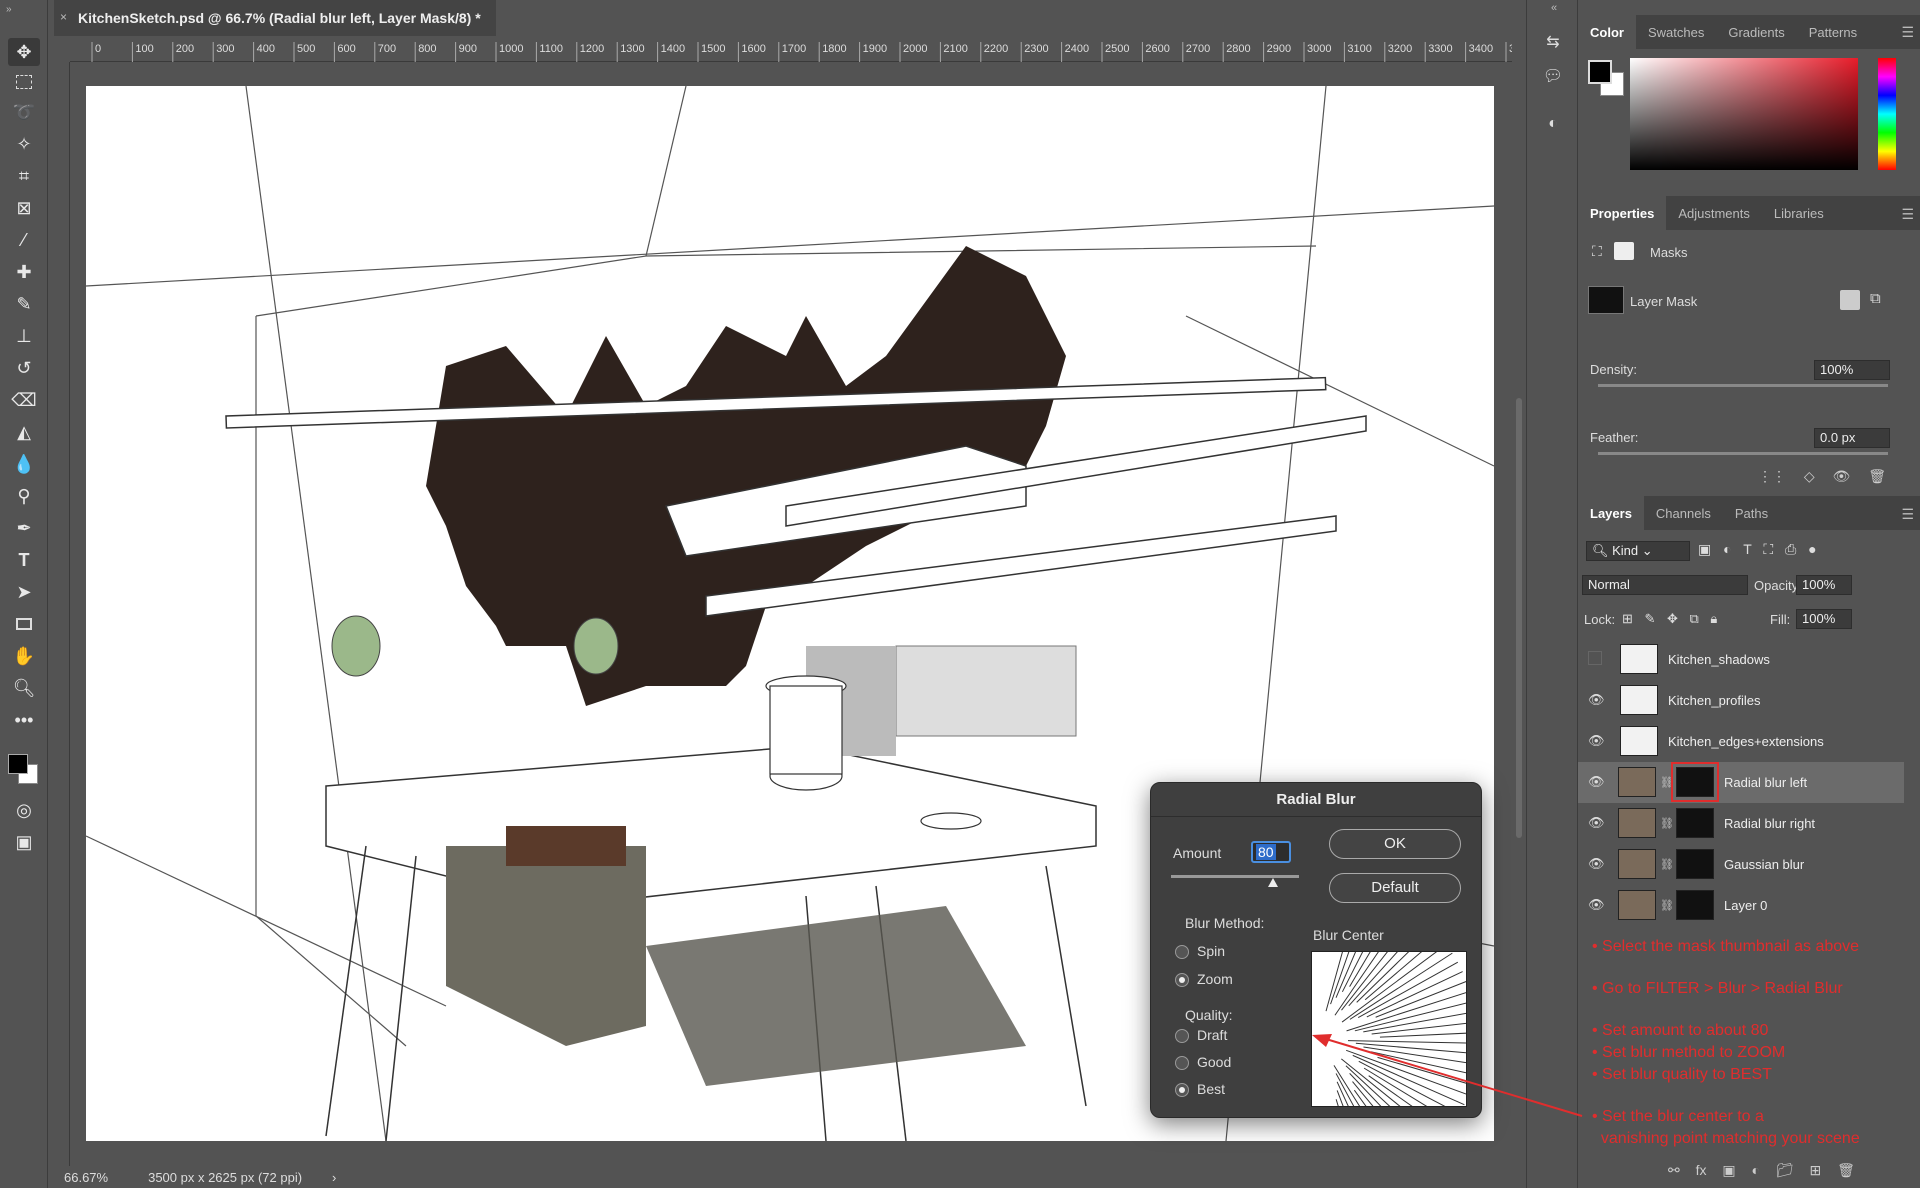  Describe the element at coordinates (24, 624) in the screenshot. I see `rectangle-icon` at that location.